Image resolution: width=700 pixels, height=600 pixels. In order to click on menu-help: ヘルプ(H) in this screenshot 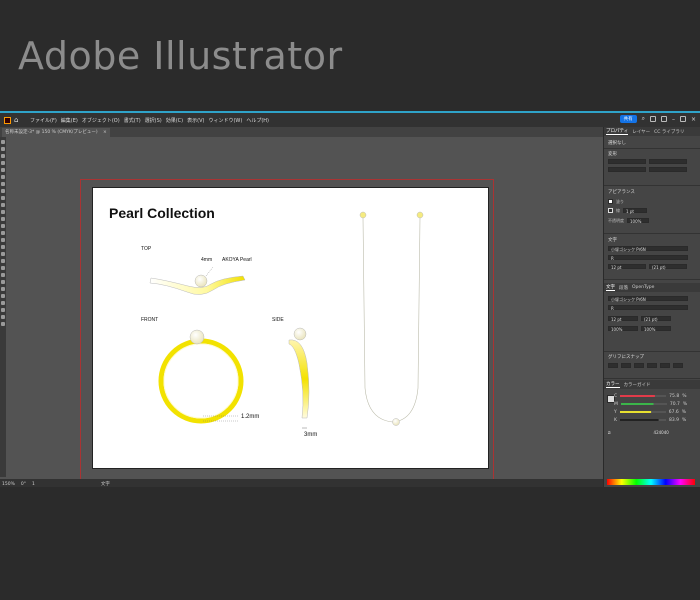, I will do `click(257, 120)`.